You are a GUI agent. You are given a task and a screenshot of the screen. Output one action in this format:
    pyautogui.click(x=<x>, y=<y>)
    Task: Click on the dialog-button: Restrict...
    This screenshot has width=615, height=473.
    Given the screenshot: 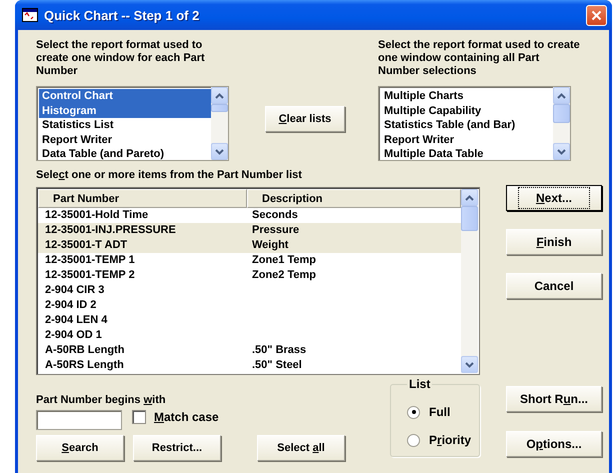 What is the action you would take?
    pyautogui.click(x=177, y=448)
    